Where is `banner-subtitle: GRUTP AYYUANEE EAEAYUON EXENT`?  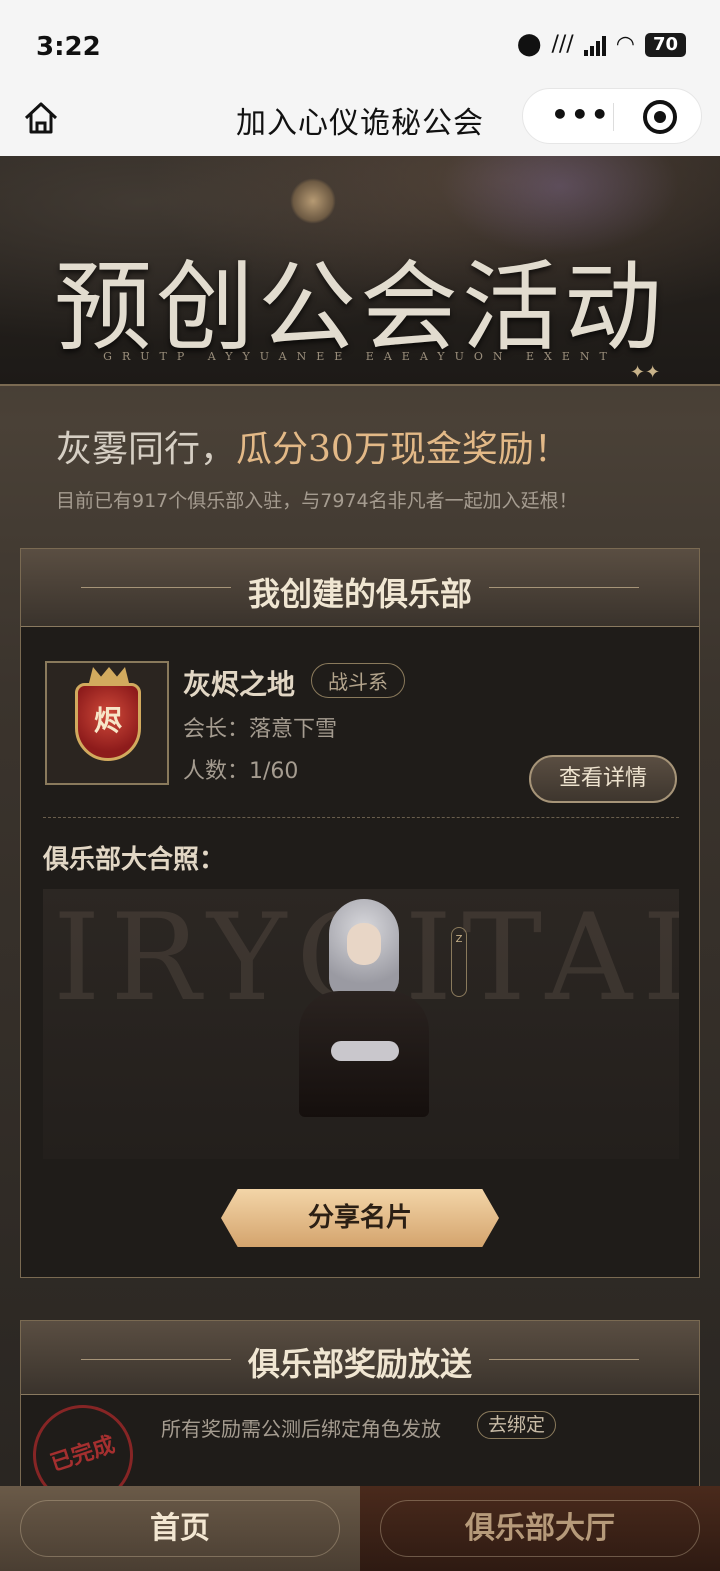
banner-subtitle: GRUTP AYYUANEE EAEAYUON EXENT is located at coordinates (360, 356).